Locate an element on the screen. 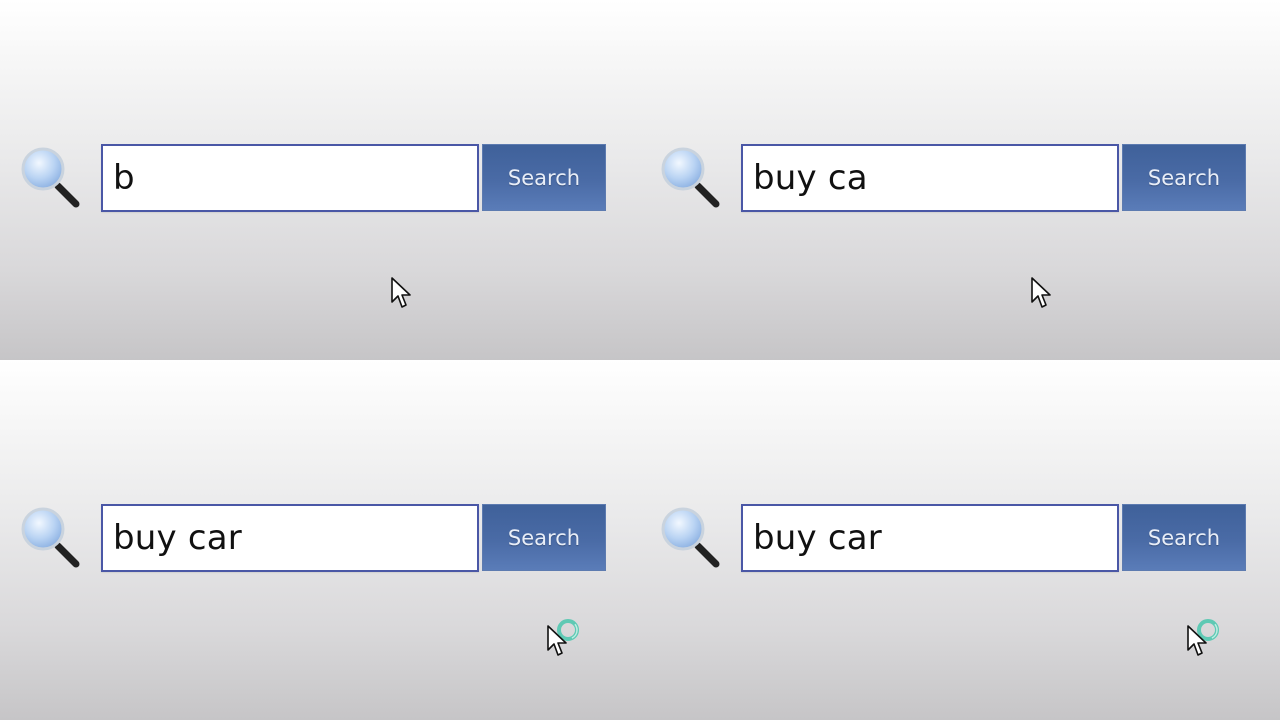  search-query: b is located at coordinates (124, 178).